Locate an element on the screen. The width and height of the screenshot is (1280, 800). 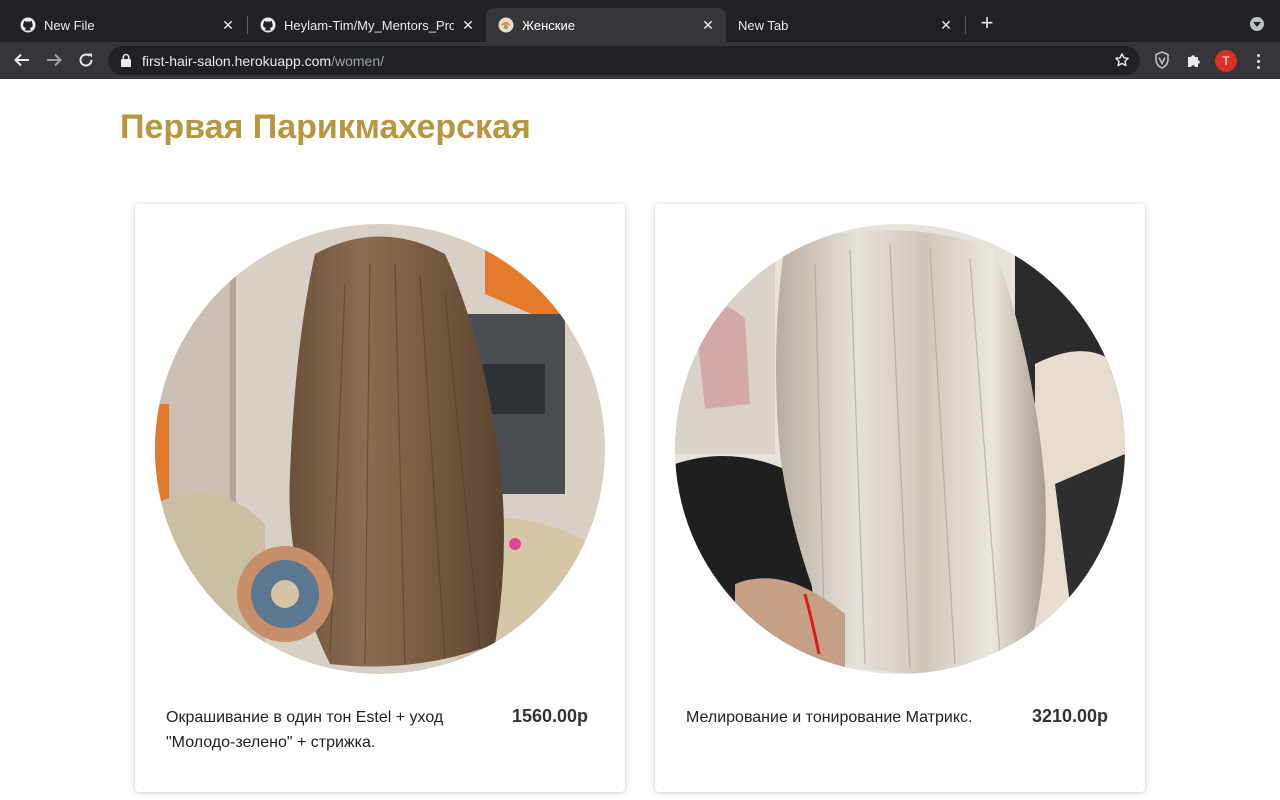
tab-title: New File is located at coordinates (69, 25).